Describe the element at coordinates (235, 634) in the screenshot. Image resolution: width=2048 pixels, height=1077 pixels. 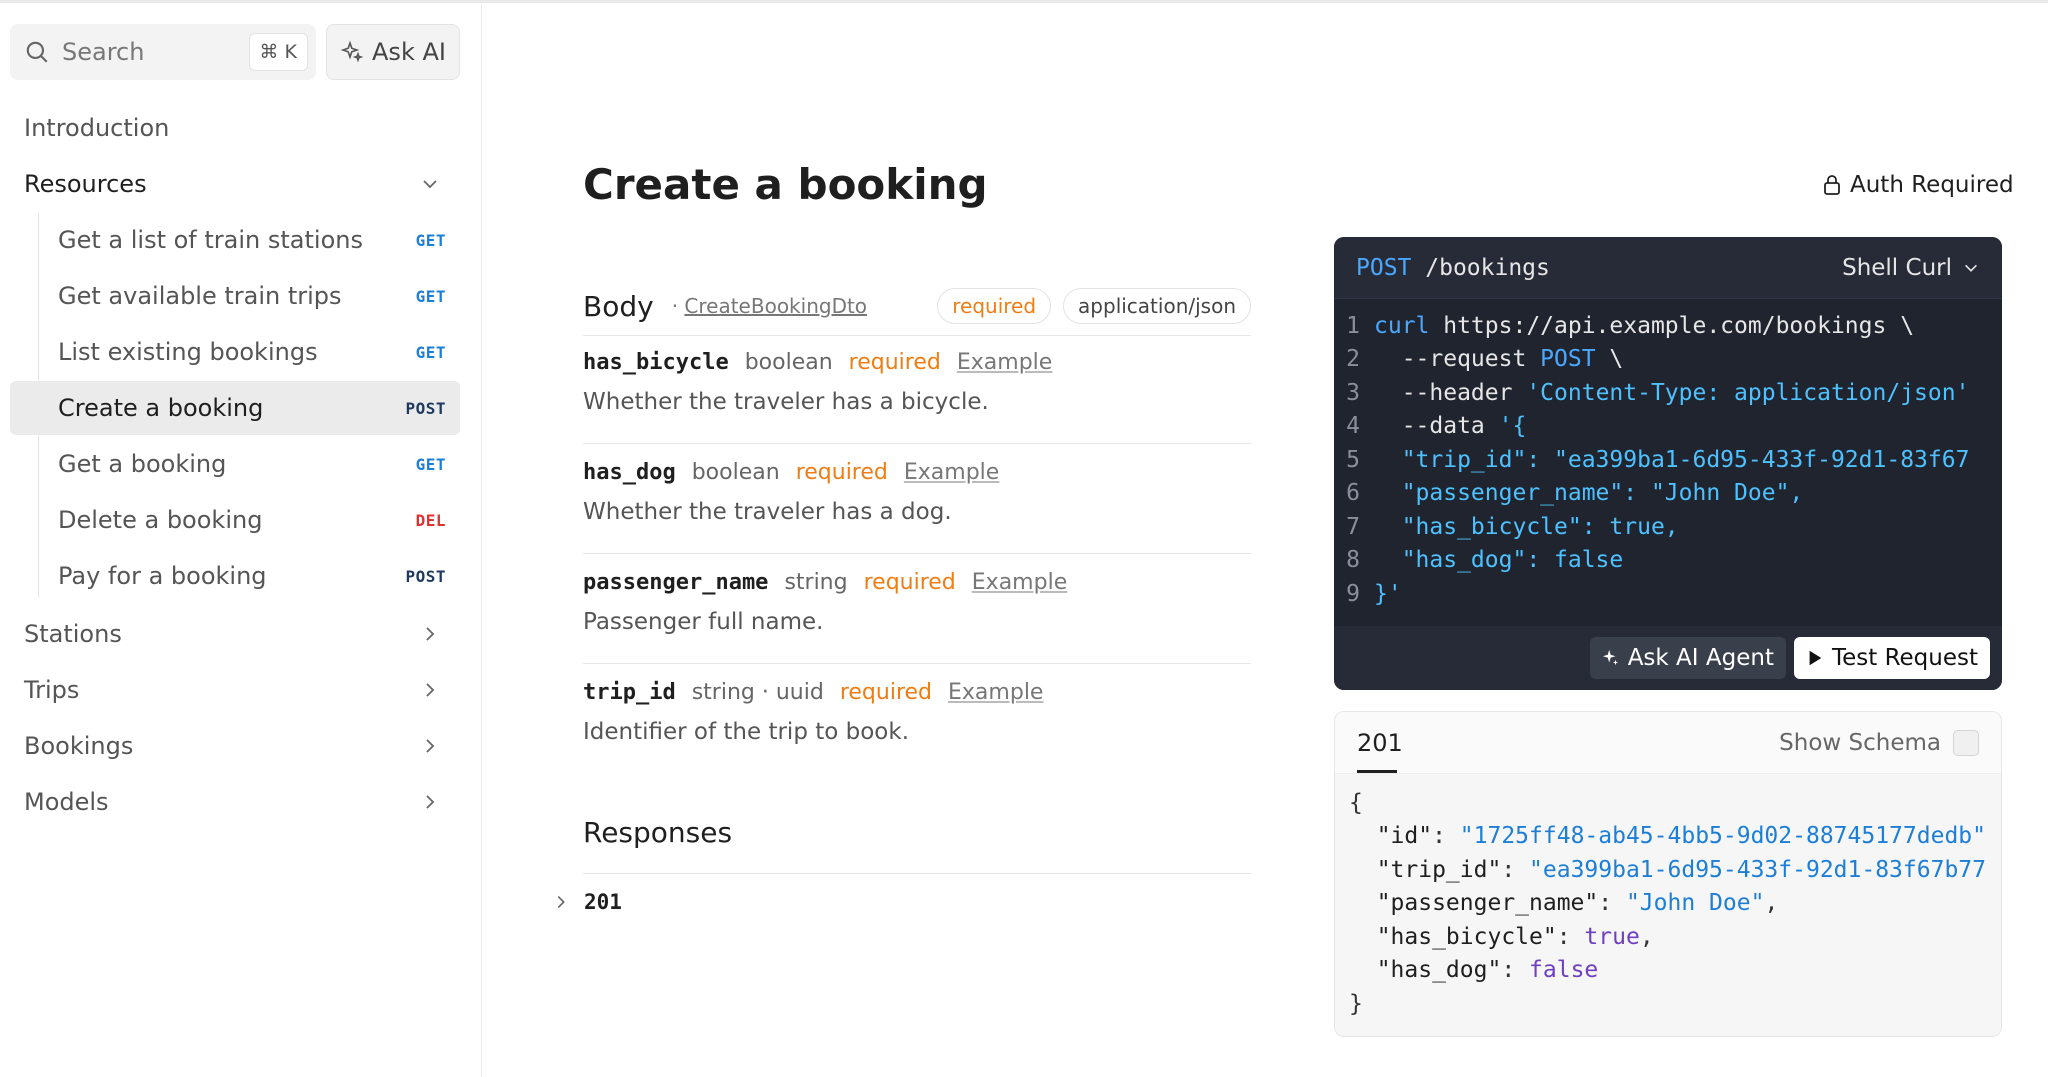
I see `sidebar-item-stations: Stations` at that location.